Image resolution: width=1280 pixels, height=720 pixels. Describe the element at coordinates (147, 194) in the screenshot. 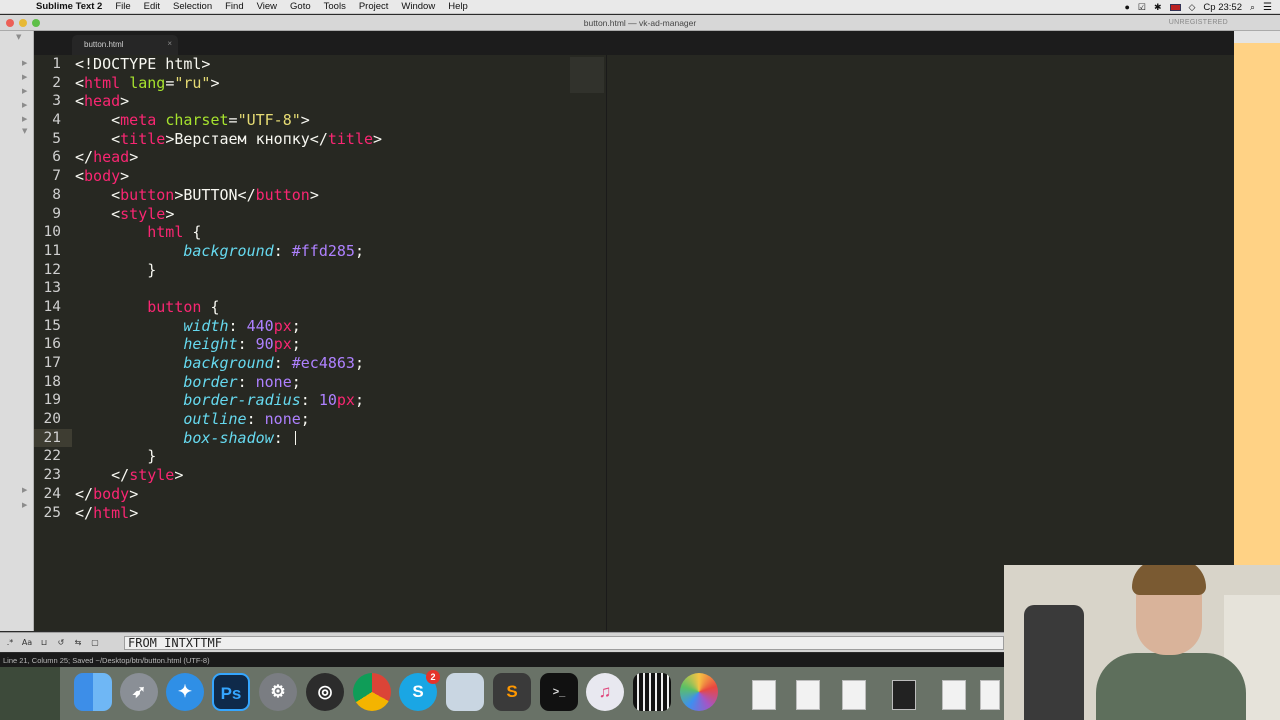

I see `code-token: button` at that location.